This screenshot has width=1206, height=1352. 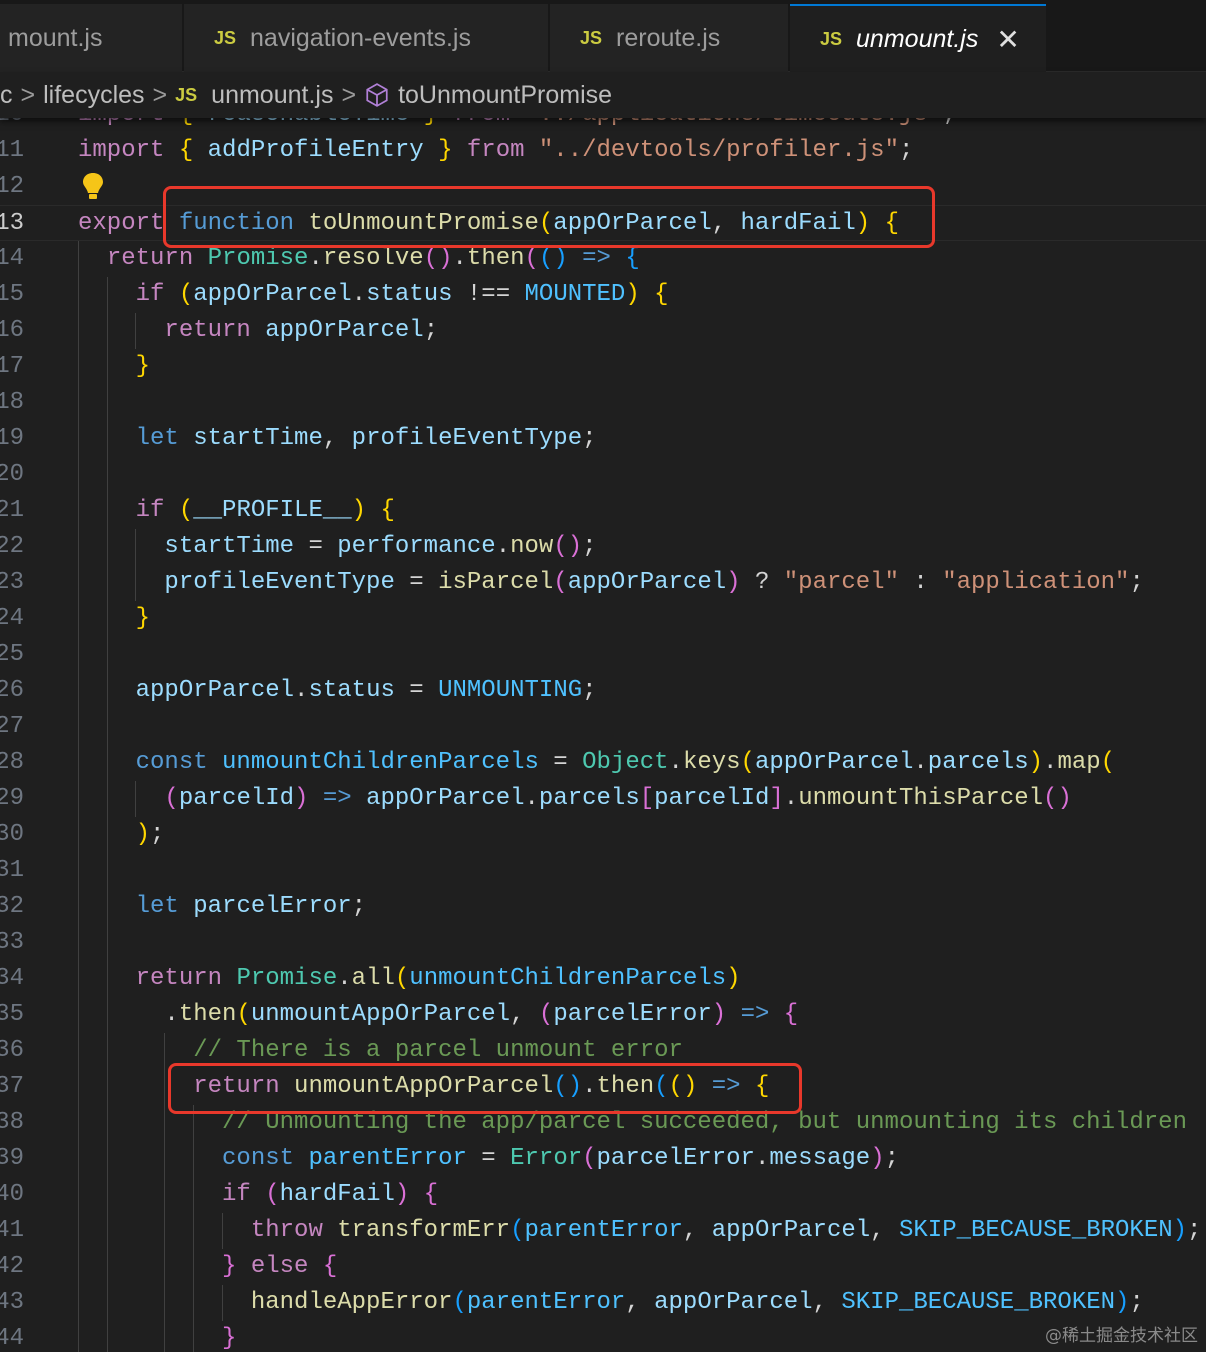 I want to click on tab-mount-js: mount.js, so click(x=91, y=38).